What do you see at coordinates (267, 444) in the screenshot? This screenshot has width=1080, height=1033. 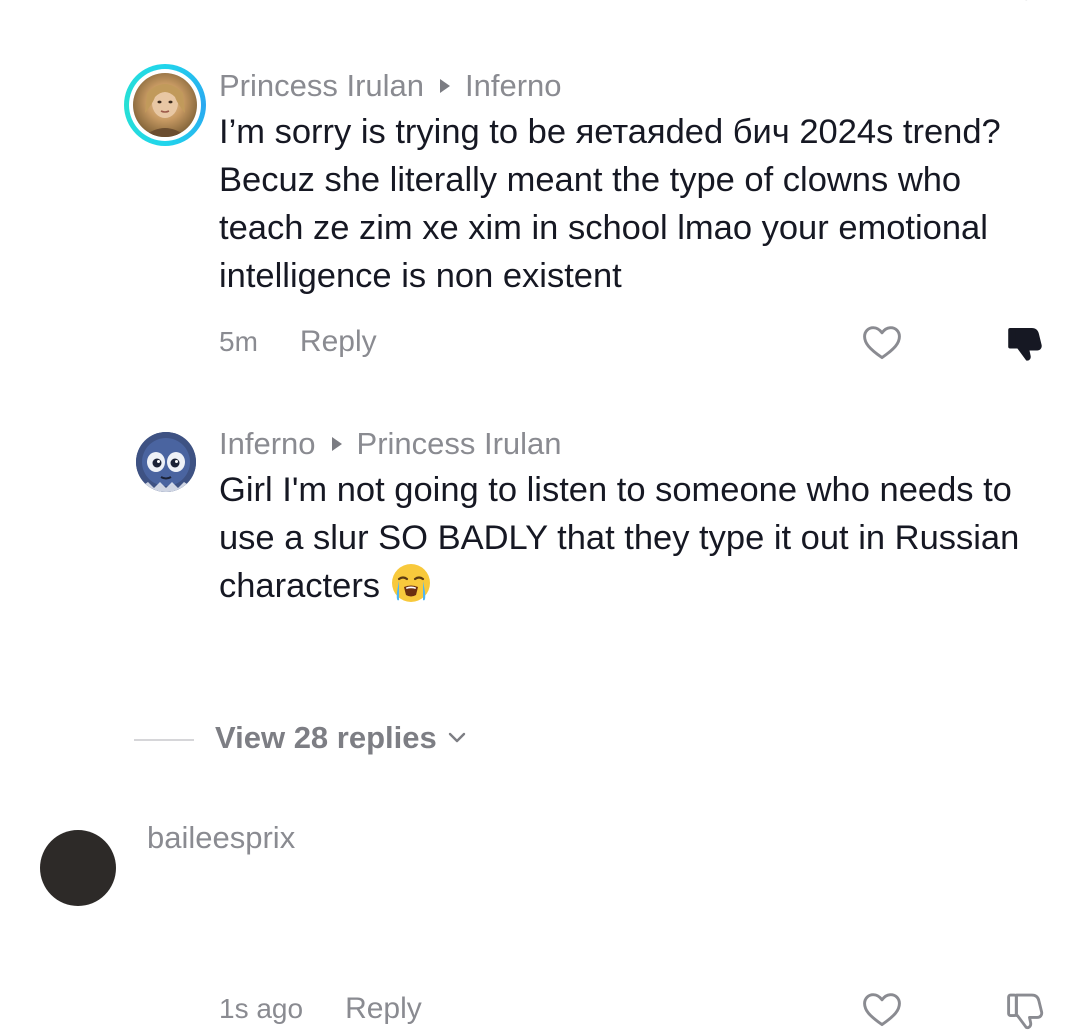 I see `comment-author: Inferno` at bounding box center [267, 444].